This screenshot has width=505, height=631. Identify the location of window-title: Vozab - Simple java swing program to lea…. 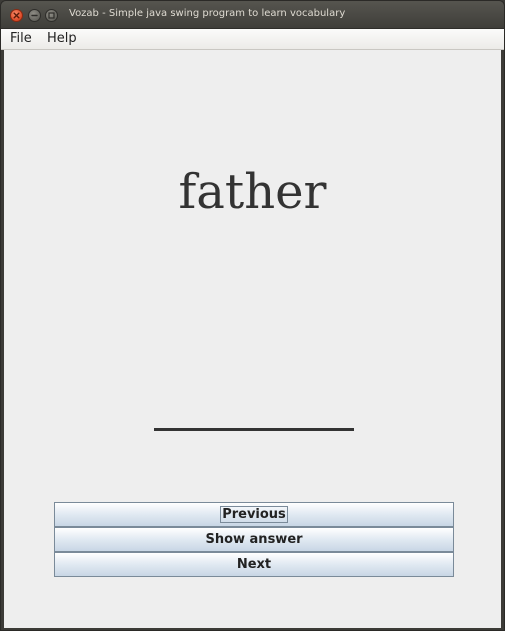
(207, 13).